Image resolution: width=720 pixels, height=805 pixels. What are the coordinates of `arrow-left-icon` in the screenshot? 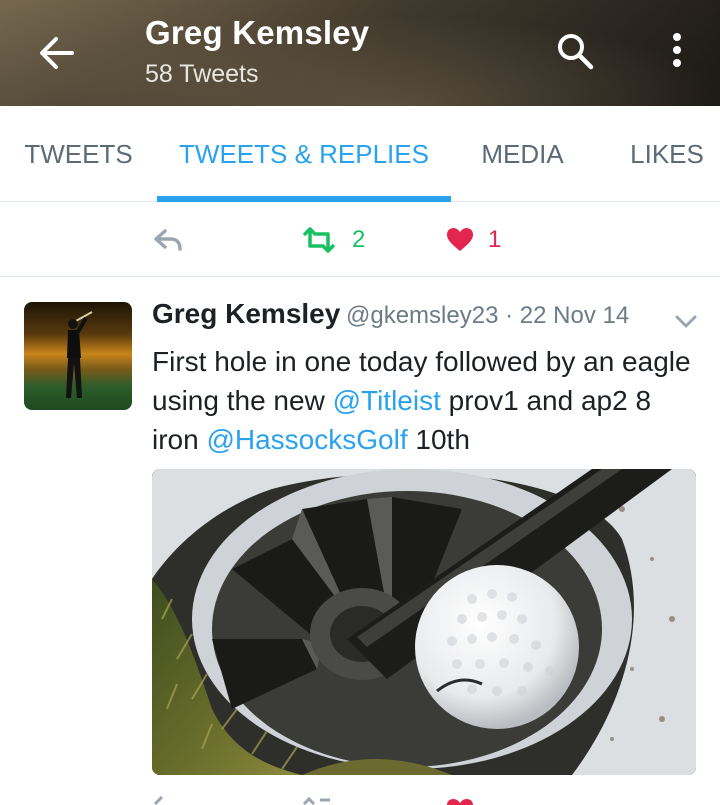 It's located at (57, 53).